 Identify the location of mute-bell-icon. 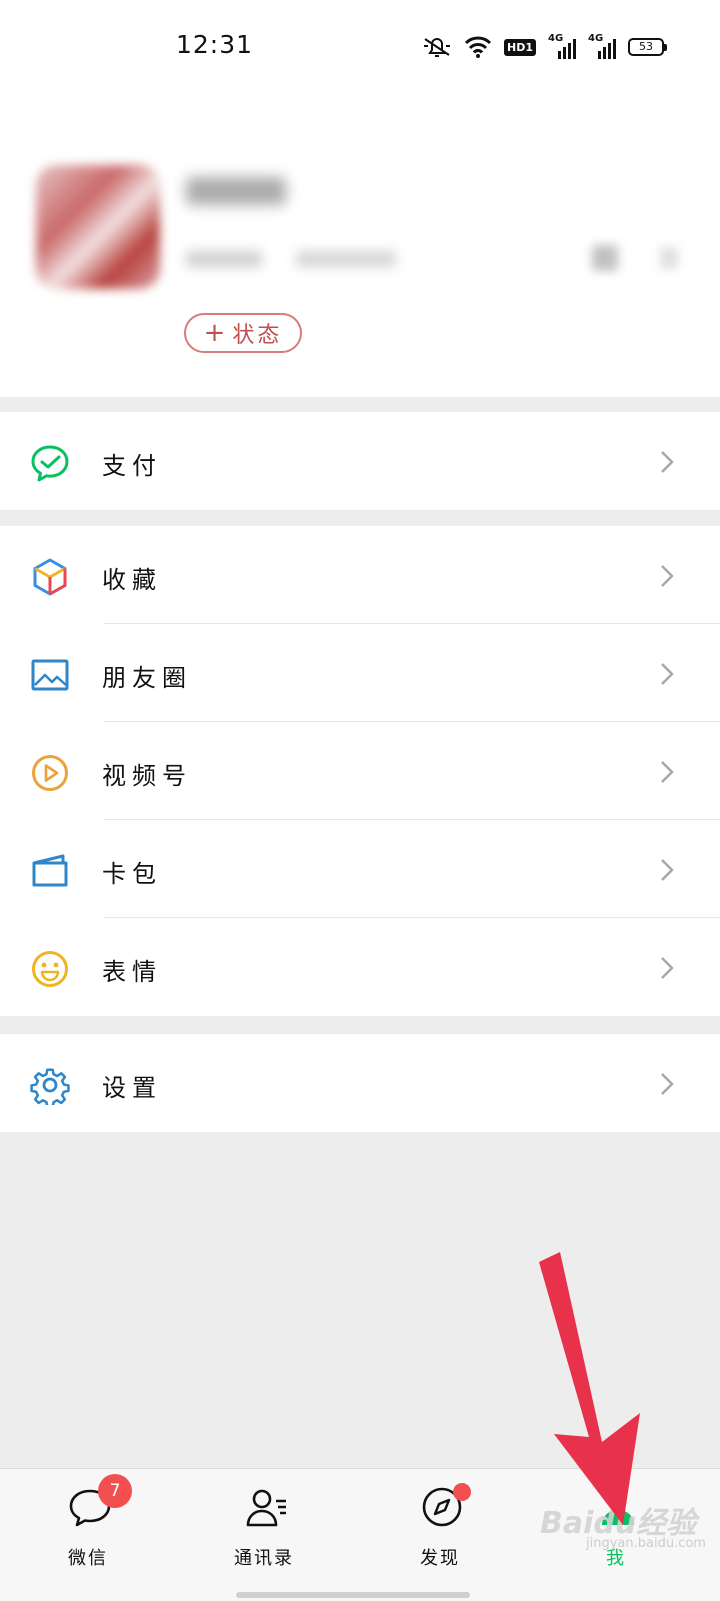
(437, 47).